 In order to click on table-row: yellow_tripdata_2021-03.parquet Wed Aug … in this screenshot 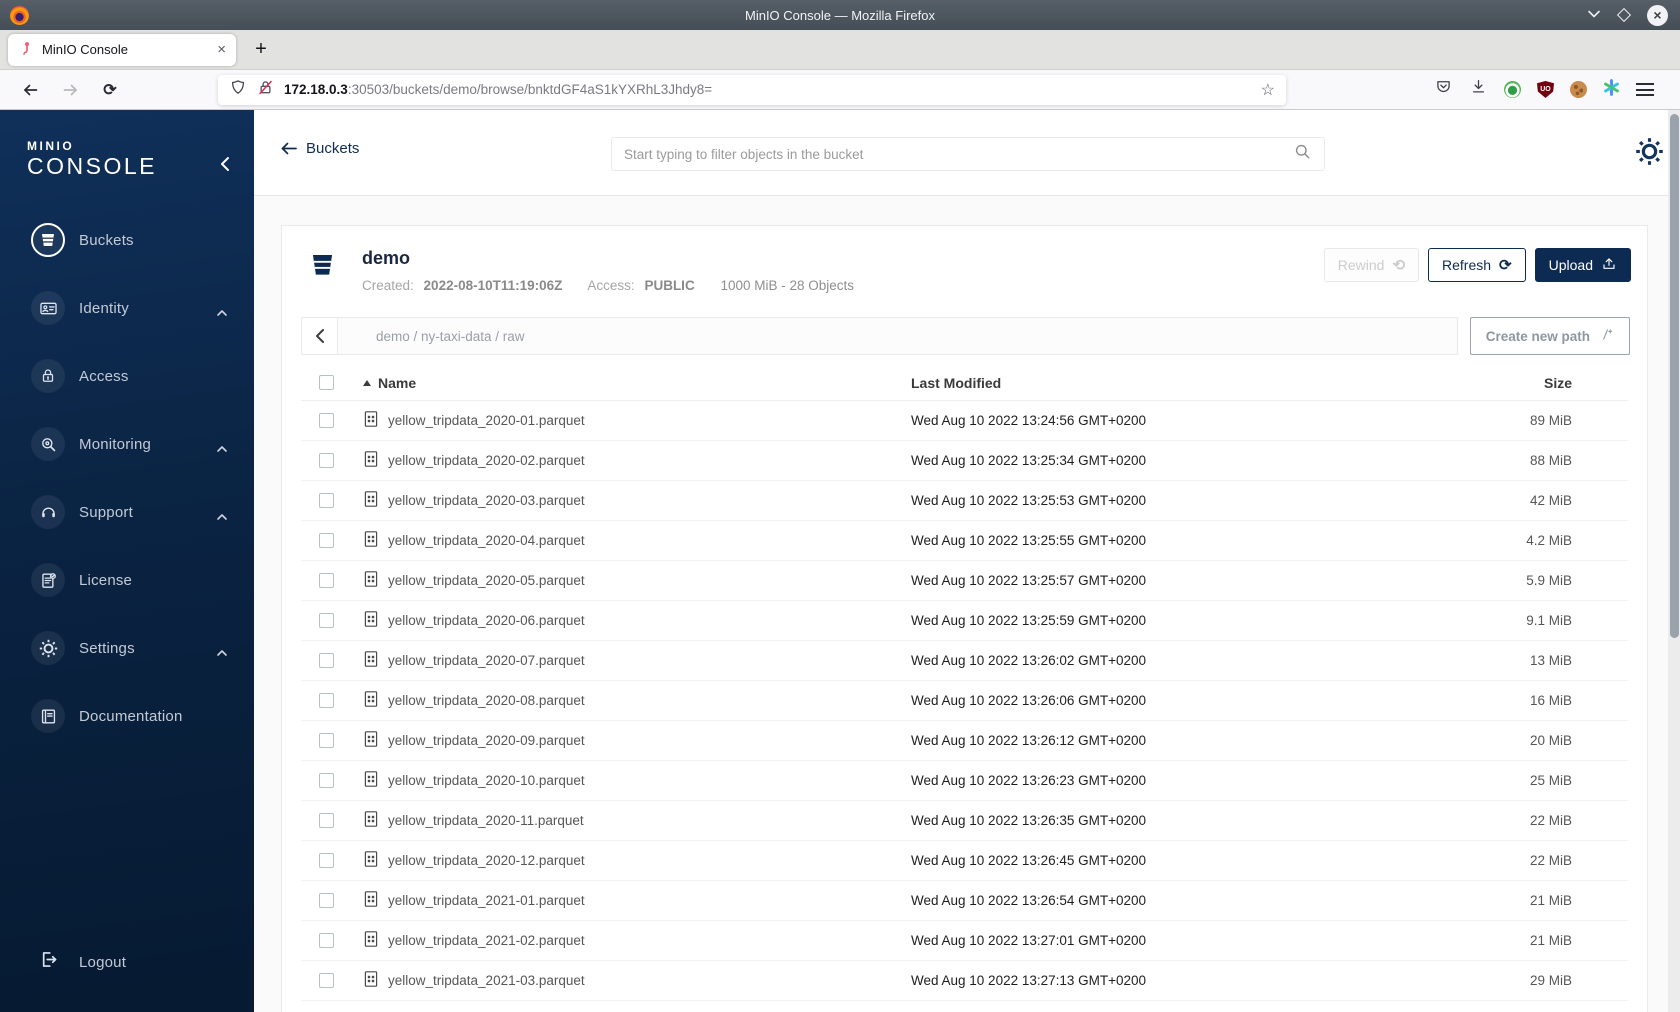, I will do `click(964, 981)`.